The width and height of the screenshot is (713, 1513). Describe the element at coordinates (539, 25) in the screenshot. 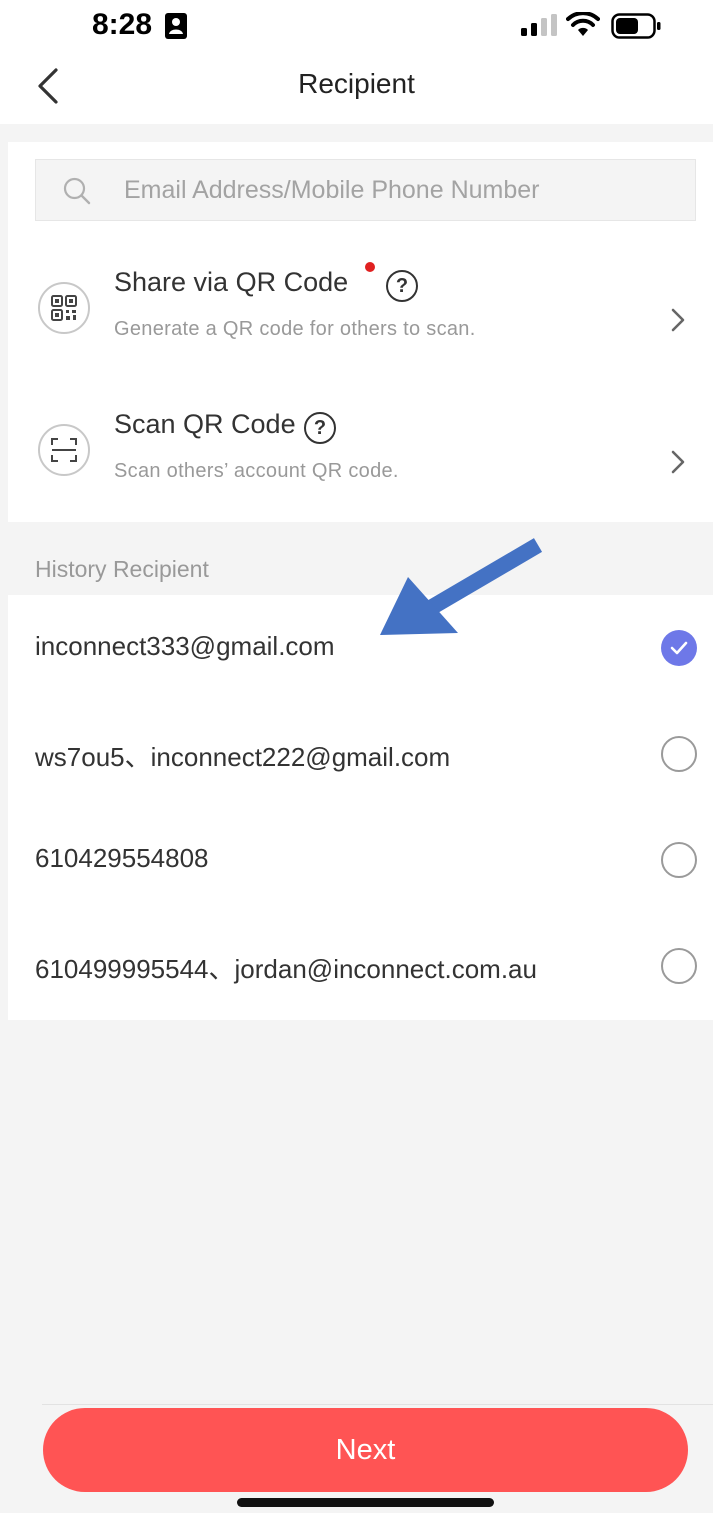

I see `cellular-signal-icon` at that location.